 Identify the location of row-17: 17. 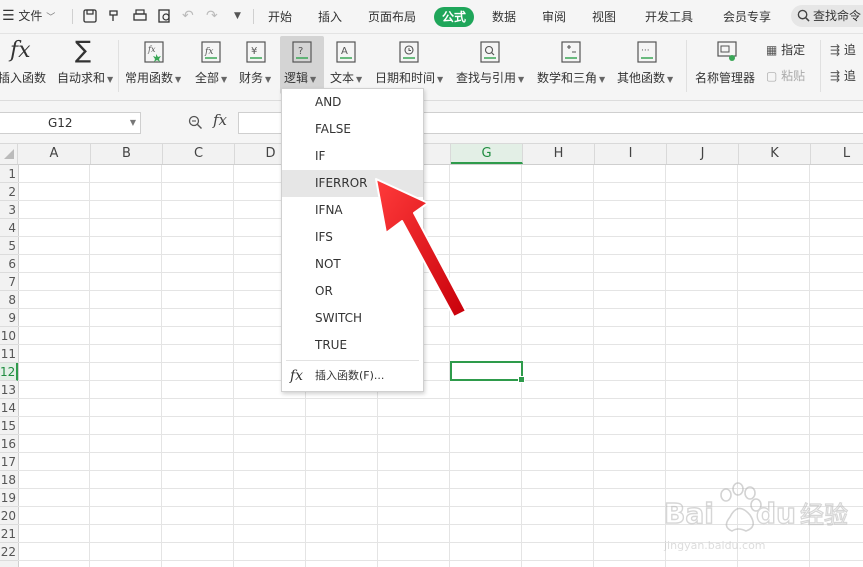
(9, 462).